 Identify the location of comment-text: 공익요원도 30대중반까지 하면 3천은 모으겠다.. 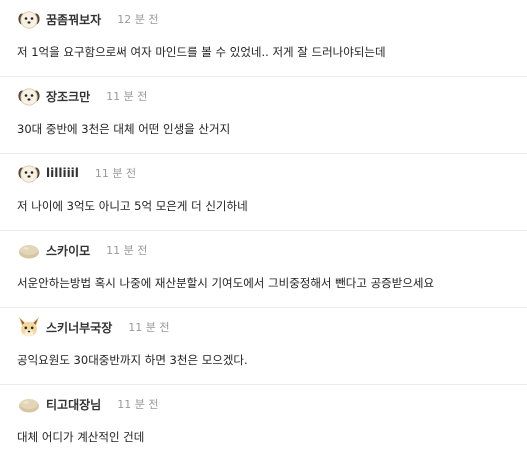
(132, 360).